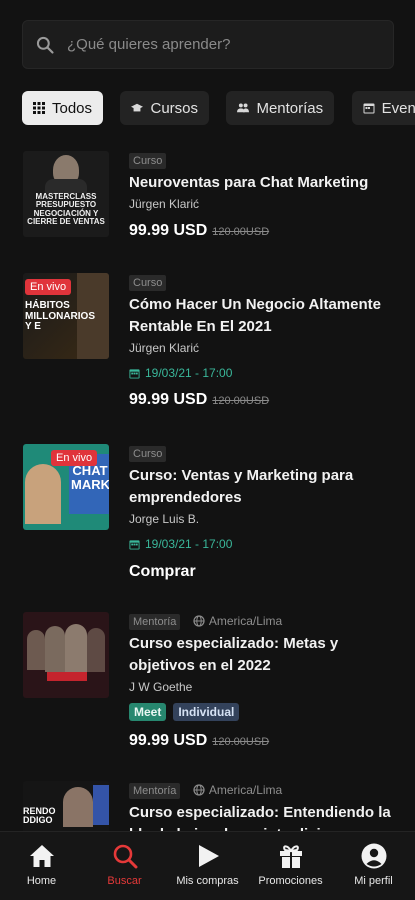  Describe the element at coordinates (290, 108) in the screenshot. I see `chip-label: Mentorías` at that location.